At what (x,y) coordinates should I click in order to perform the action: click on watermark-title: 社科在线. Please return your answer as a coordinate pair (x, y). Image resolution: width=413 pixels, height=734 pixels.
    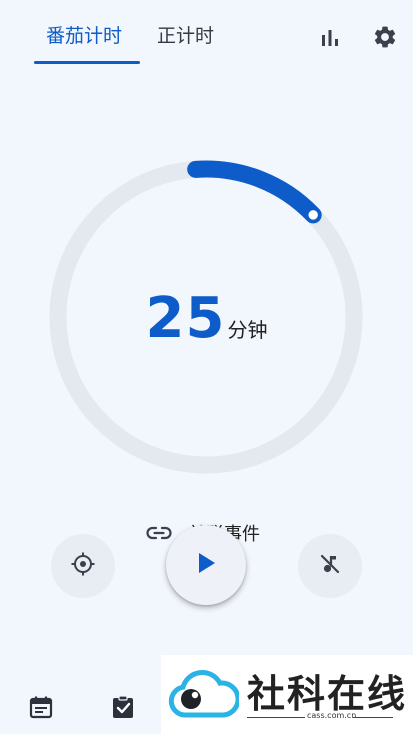
    Looking at the image, I should click on (327, 693).